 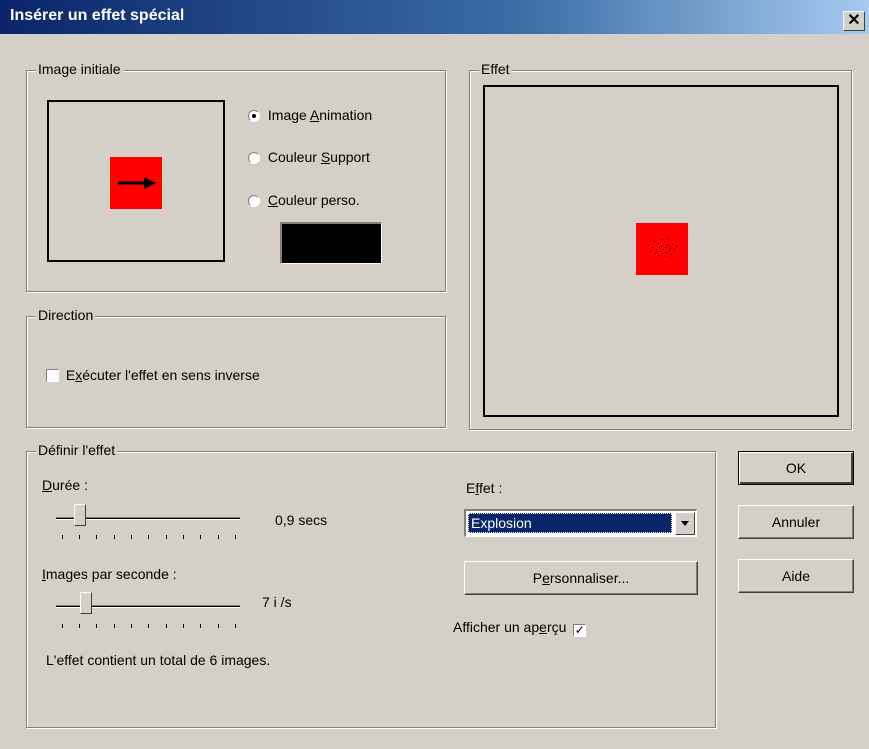 I want to click on initial-image-preview, so click(x=136, y=181).